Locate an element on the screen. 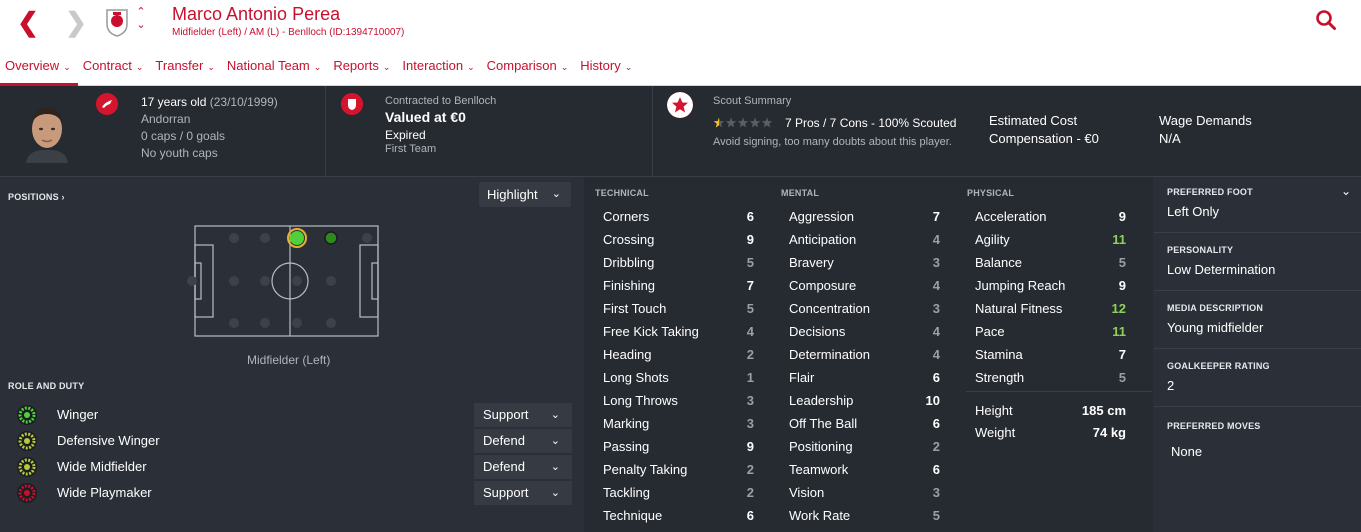 This screenshot has width=1361, height=532. attribute-value: 5 is located at coordinates (1122, 377).